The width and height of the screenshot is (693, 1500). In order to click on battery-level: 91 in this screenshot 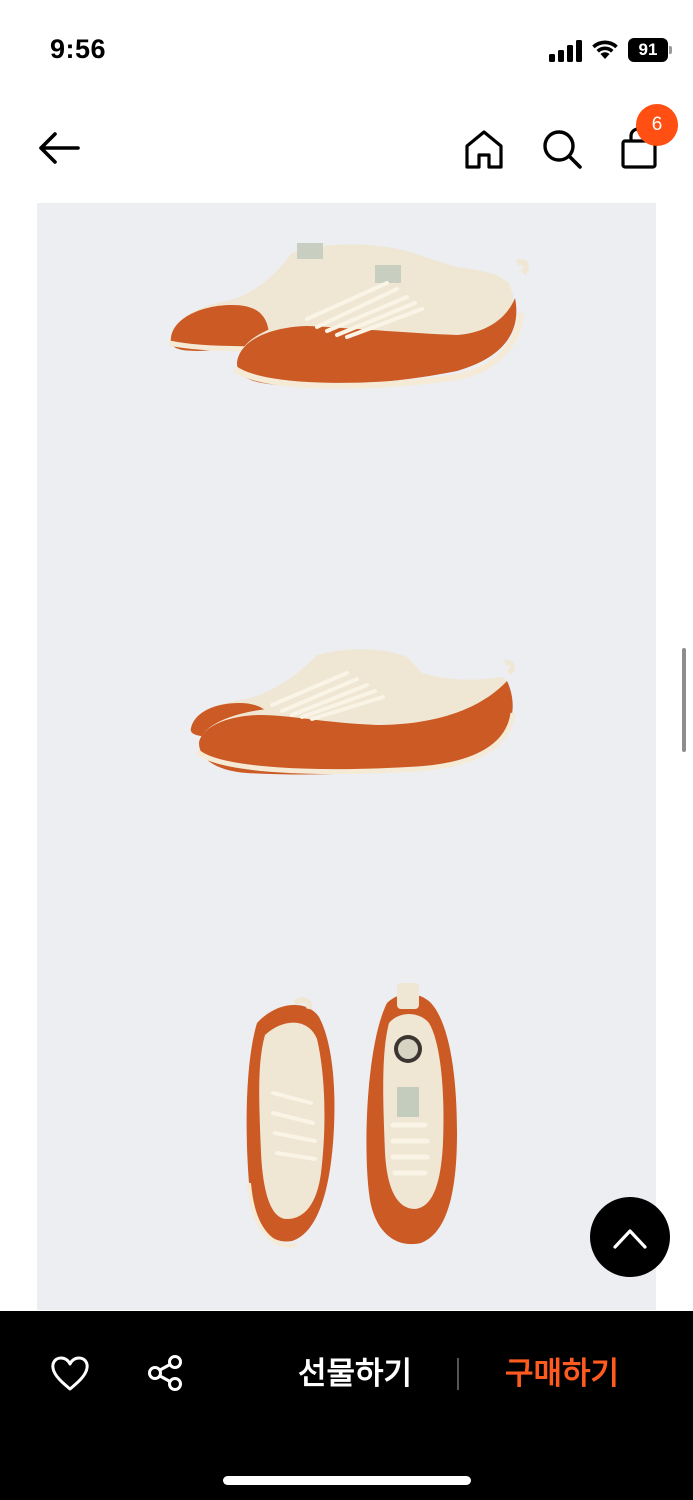, I will do `click(648, 49)`.